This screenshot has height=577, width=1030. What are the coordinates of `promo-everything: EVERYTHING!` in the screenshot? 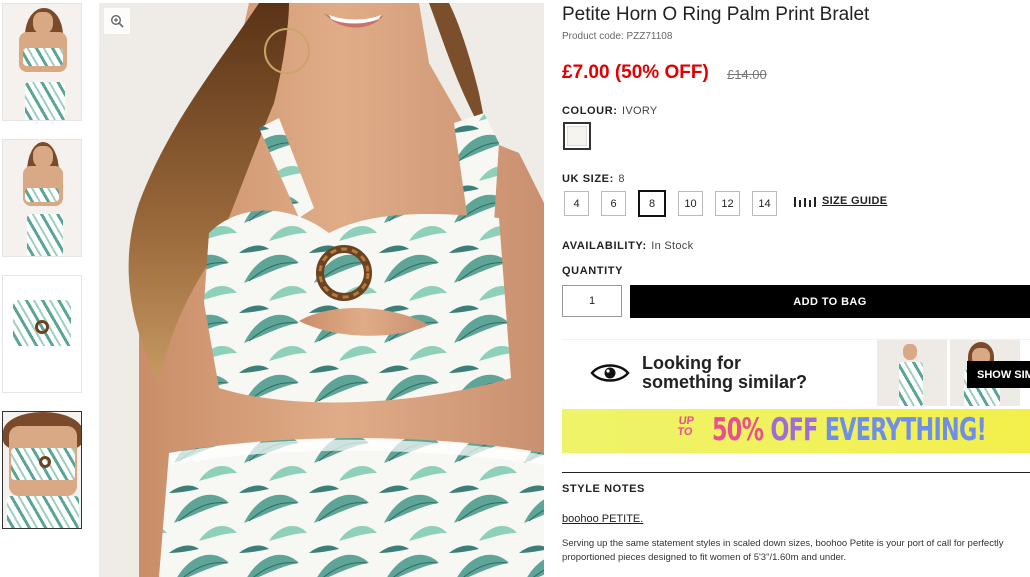 It's located at (905, 430).